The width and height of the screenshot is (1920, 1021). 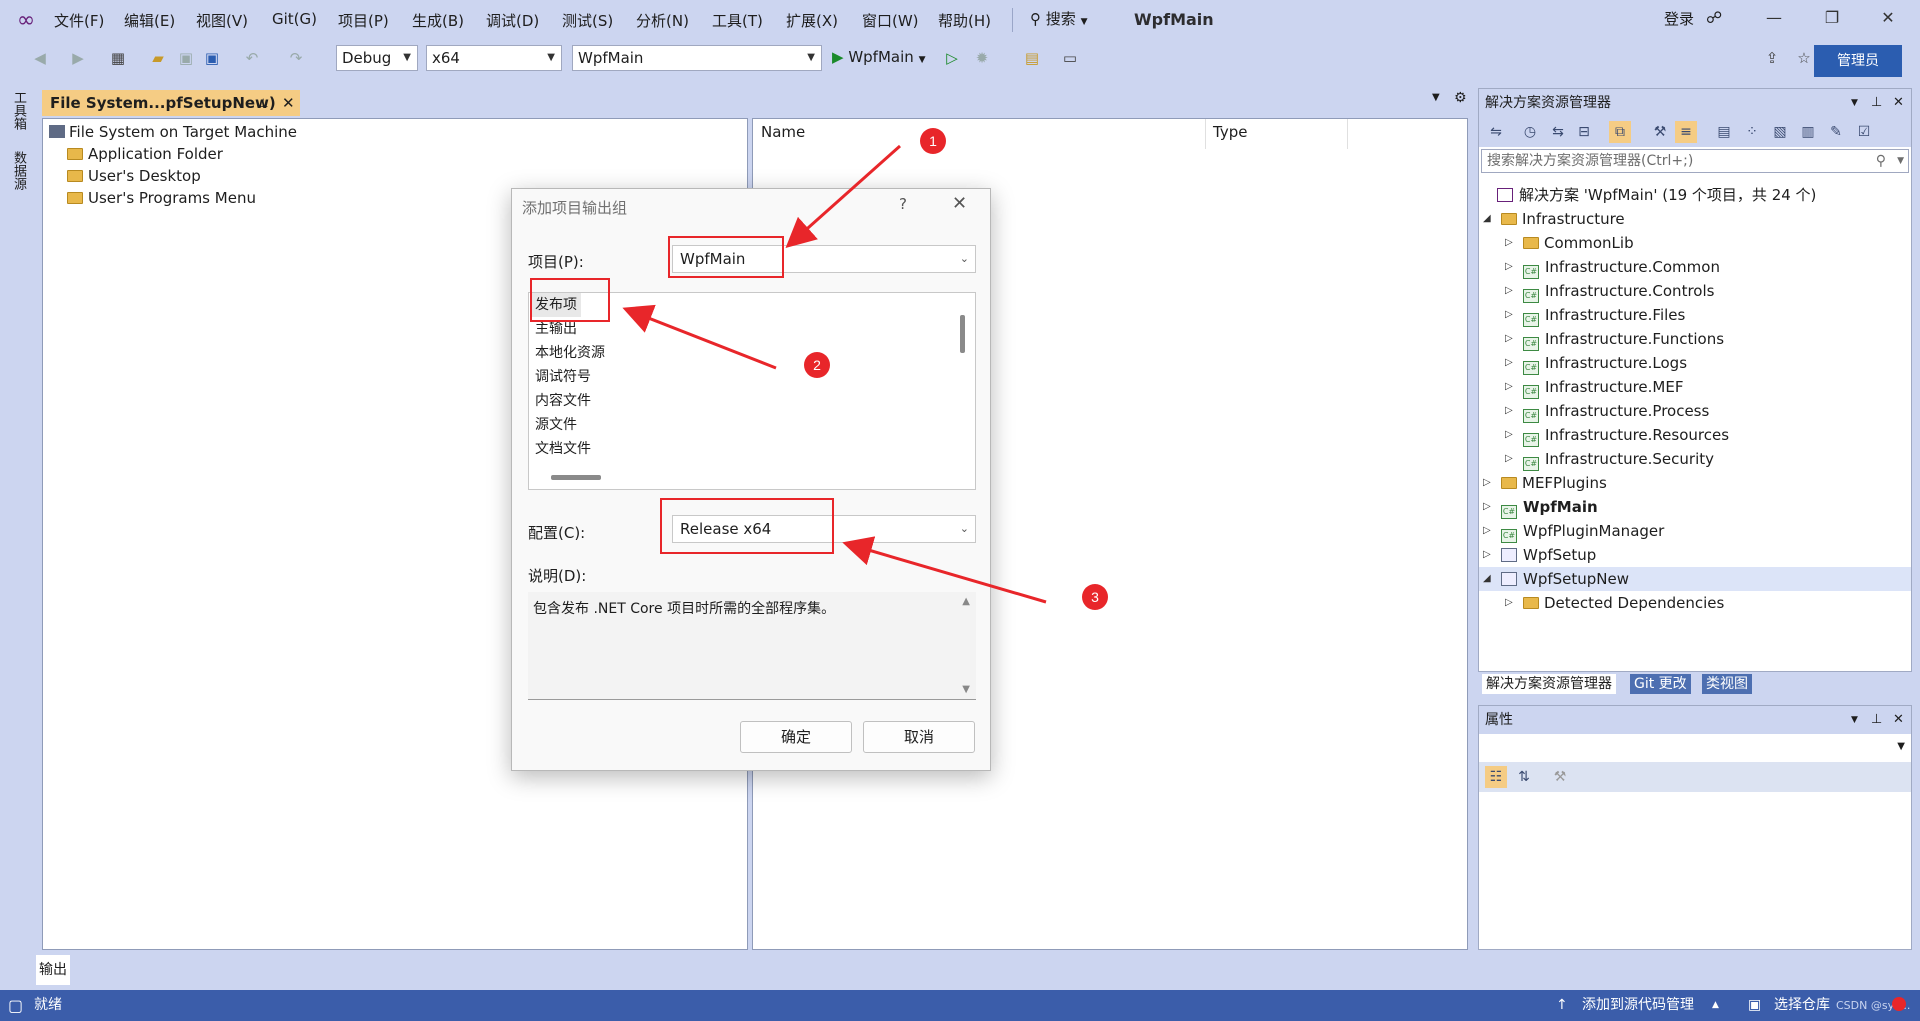 What do you see at coordinates (149, 20) in the screenshot?
I see `menu-edit: 编辑(E)` at bounding box center [149, 20].